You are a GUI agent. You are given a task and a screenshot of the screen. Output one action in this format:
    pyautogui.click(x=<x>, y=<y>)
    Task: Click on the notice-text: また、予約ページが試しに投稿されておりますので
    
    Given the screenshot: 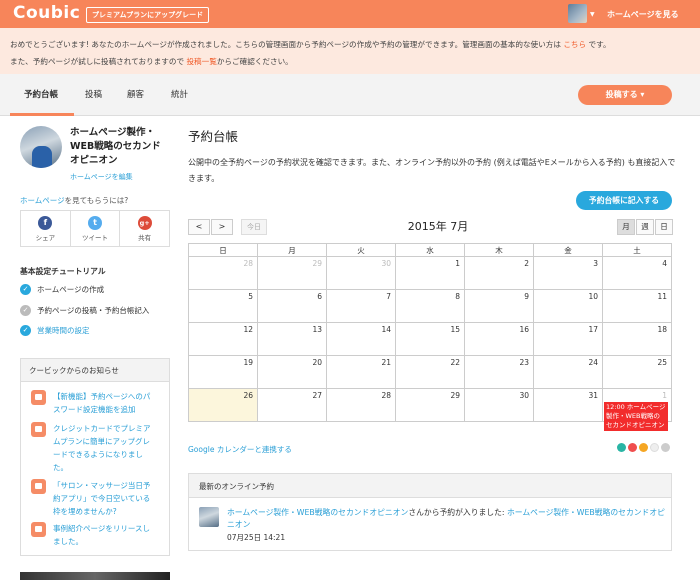 What is the action you would take?
    pyautogui.click(x=97, y=61)
    